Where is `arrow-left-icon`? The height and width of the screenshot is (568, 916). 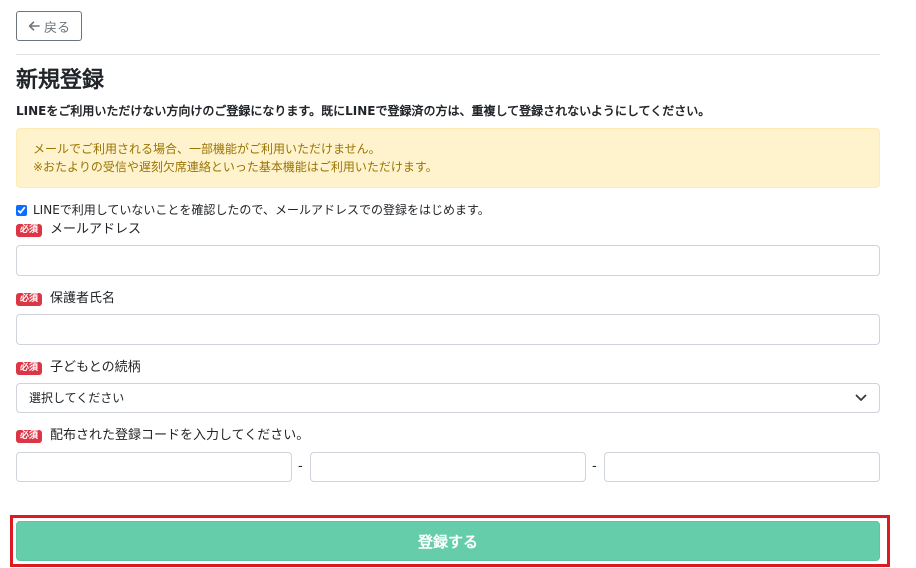 arrow-left-icon is located at coordinates (34, 26).